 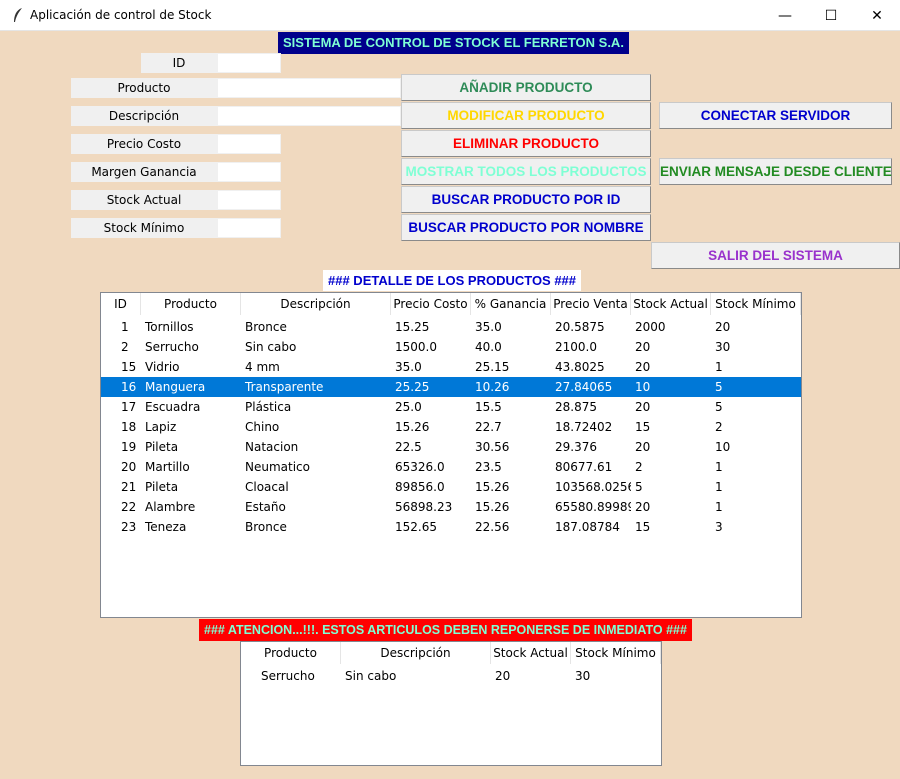 What do you see at coordinates (166, 527) in the screenshot?
I see `table-cell: Teneza` at bounding box center [166, 527].